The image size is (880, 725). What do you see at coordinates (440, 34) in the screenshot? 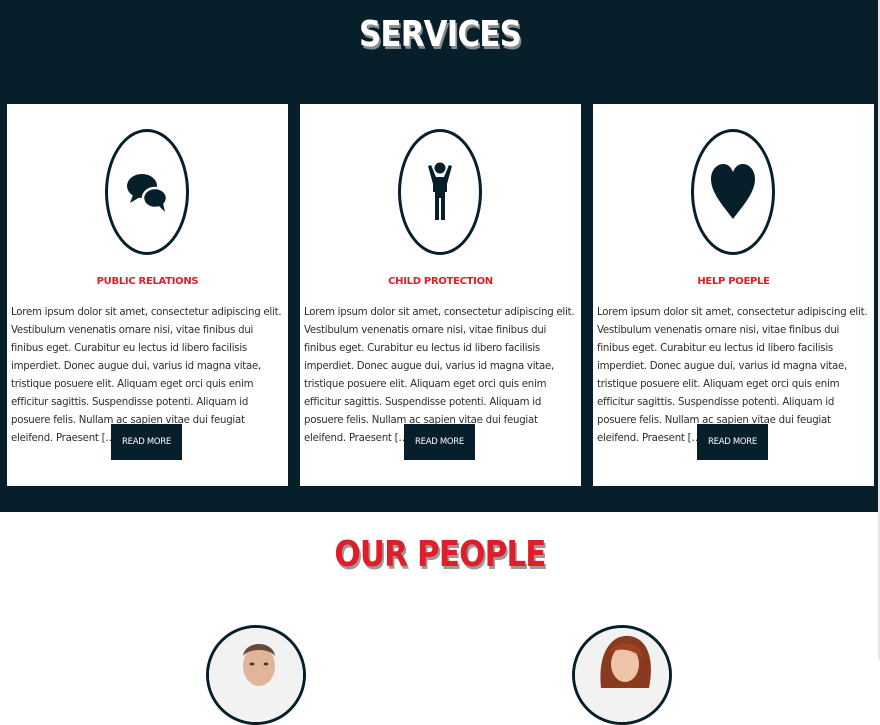
I see `services-title: SERVICES` at bounding box center [440, 34].